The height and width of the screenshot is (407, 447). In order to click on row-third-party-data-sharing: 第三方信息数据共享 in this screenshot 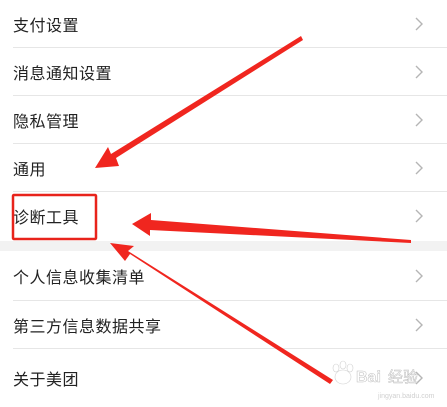, I will do `click(223, 325)`.